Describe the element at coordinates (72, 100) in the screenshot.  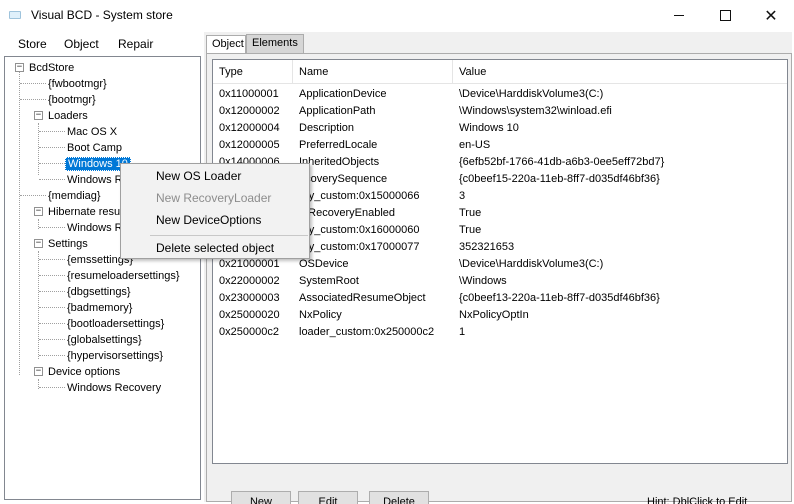
I see `tree-item-bootmgr: {bootmgr}` at that location.